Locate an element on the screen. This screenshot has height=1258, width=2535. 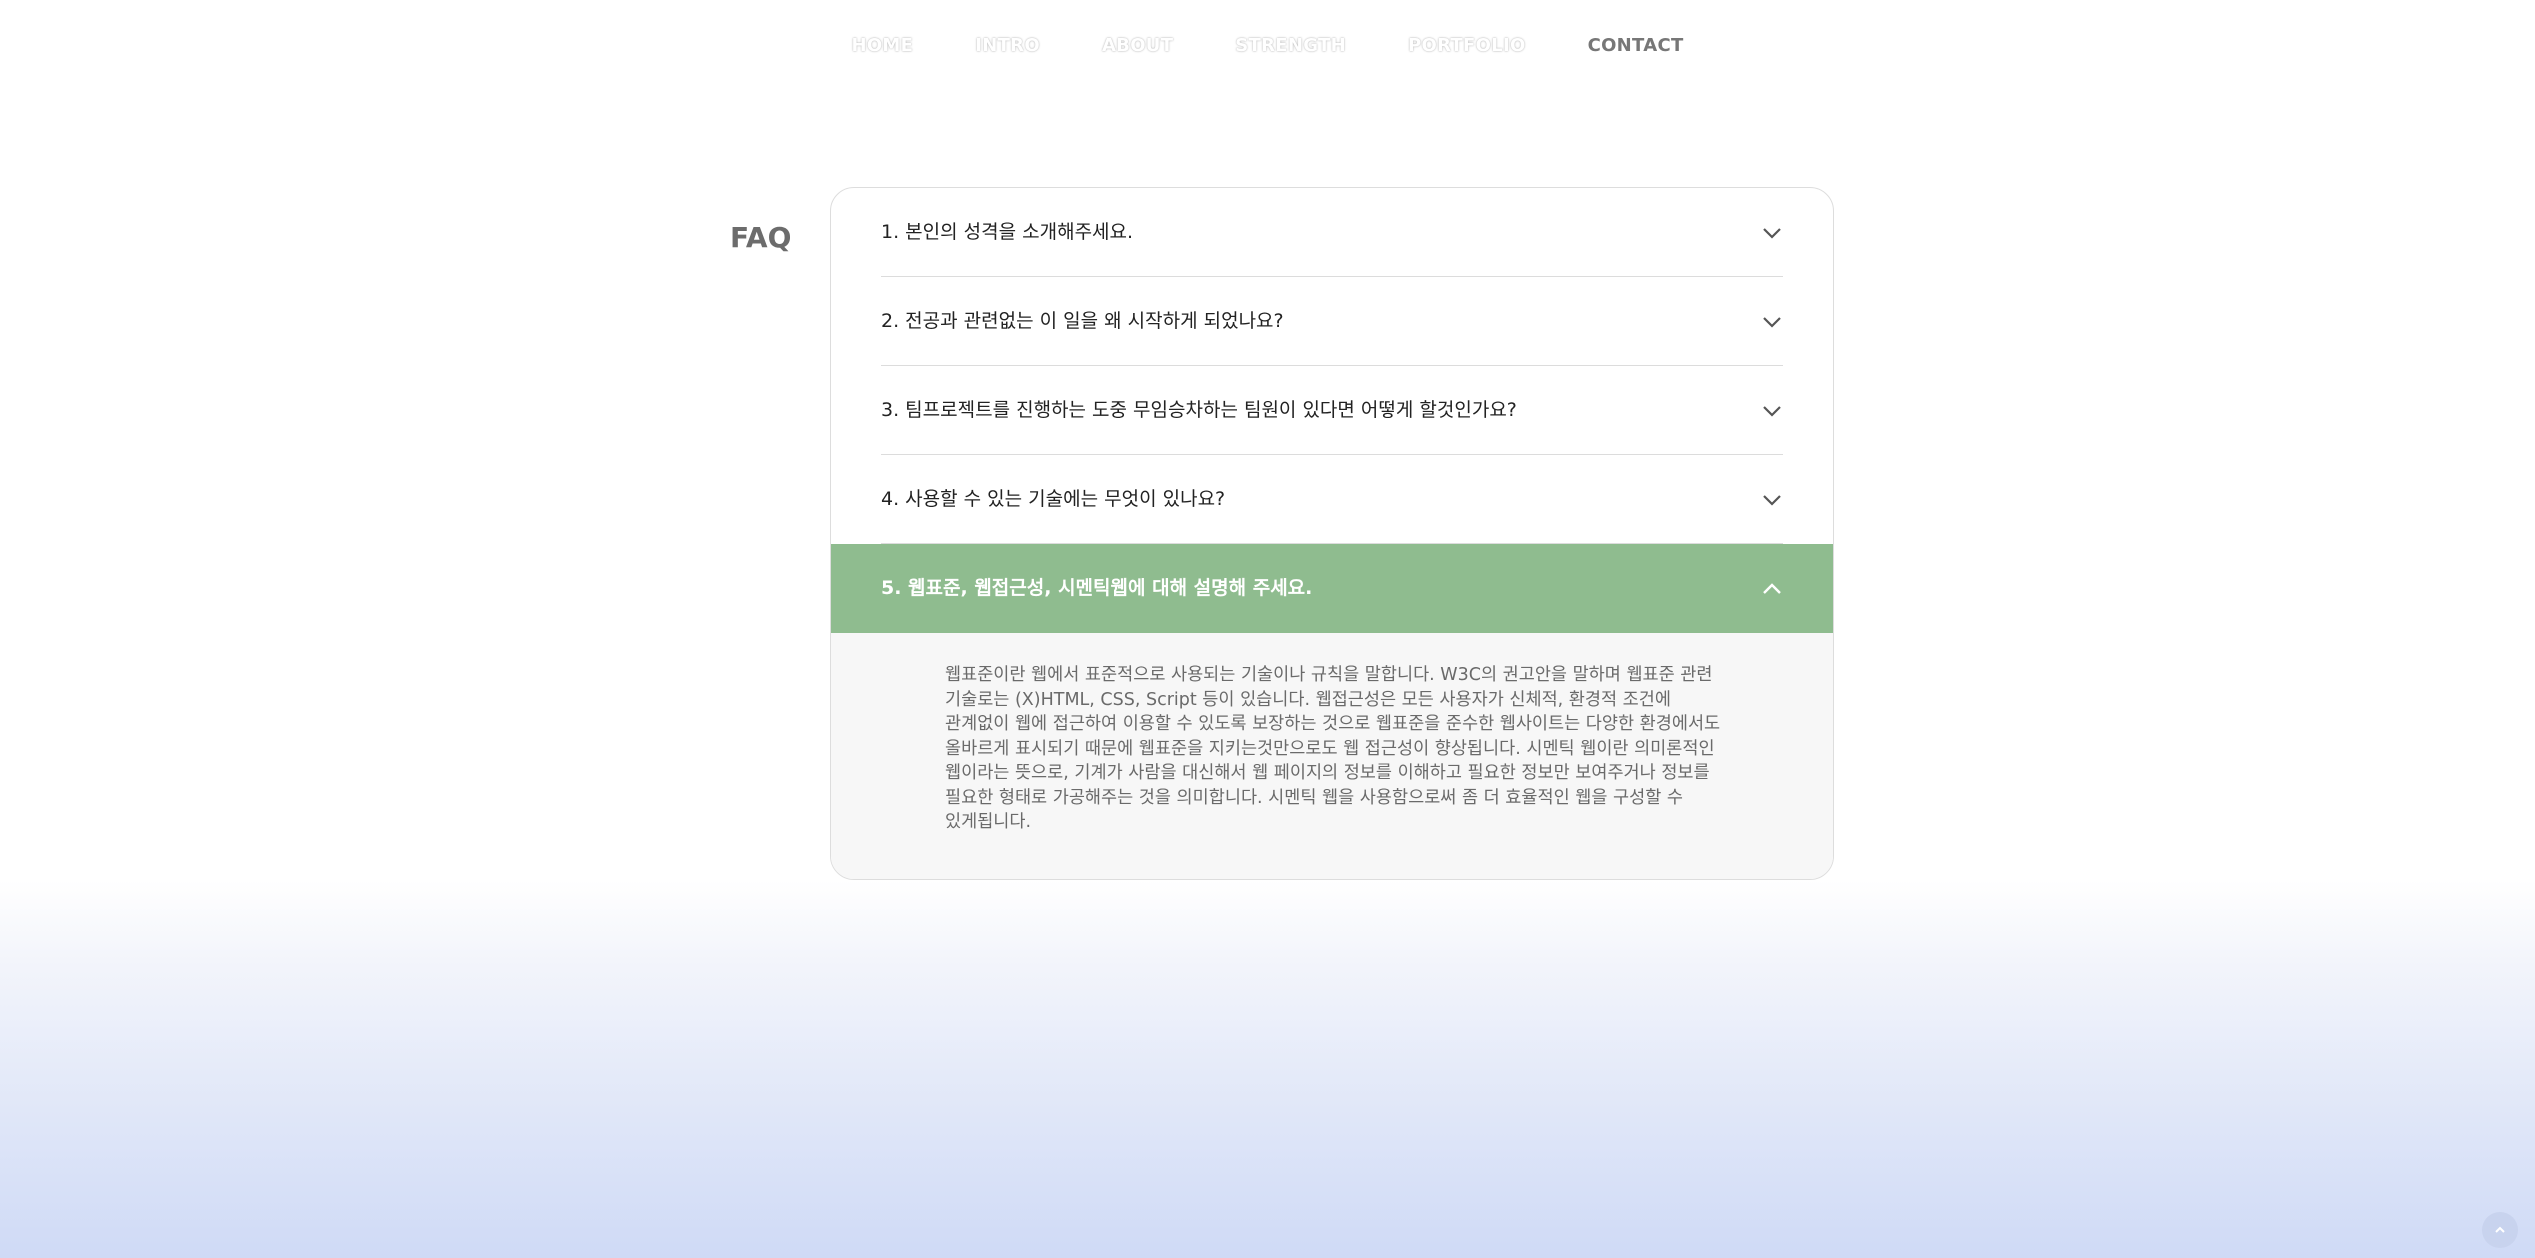
faq-question-1: 1. 본인의 성격을 소개해주세요. is located at coordinates (1332, 232).